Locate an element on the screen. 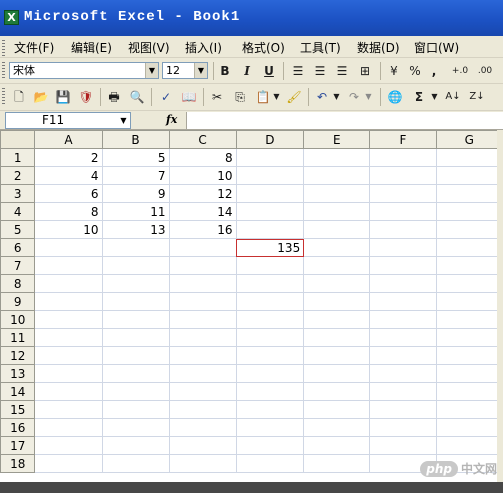 The image size is (503, 493). hyperlink-icon: 🌐 is located at coordinates (395, 97).